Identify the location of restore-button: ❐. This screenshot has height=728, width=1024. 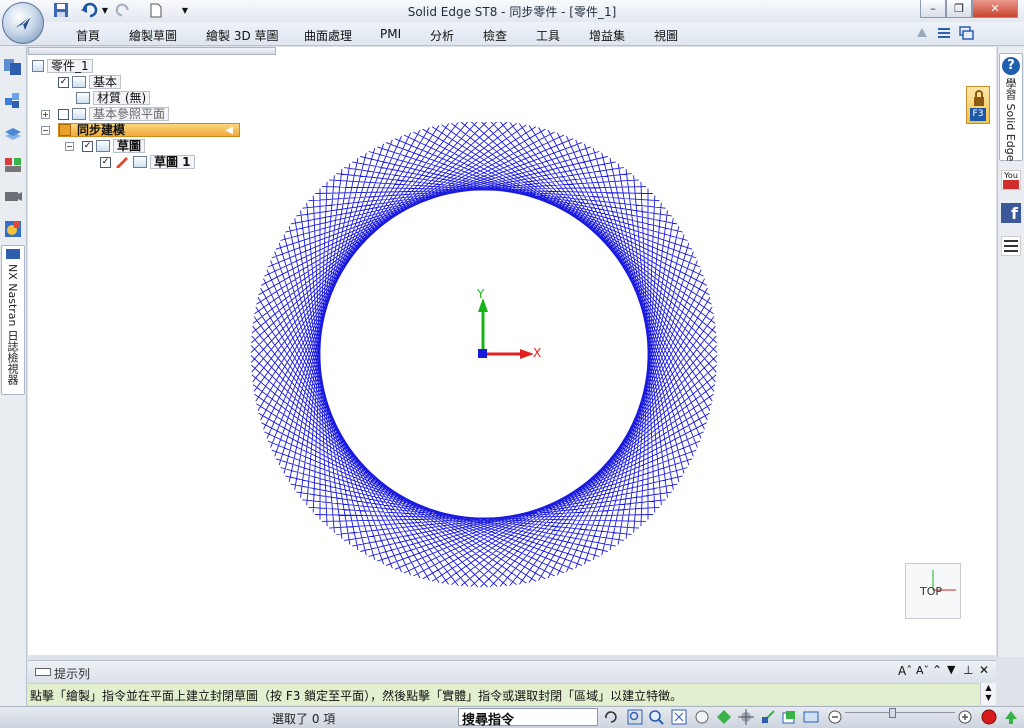
(959, 9).